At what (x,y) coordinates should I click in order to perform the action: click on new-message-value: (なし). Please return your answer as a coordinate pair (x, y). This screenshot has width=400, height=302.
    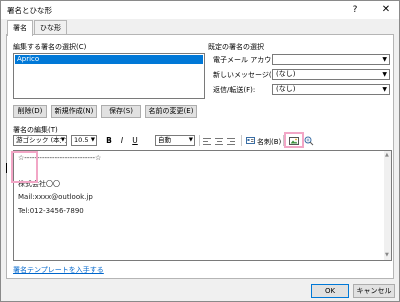
    Looking at the image, I should click on (286, 74).